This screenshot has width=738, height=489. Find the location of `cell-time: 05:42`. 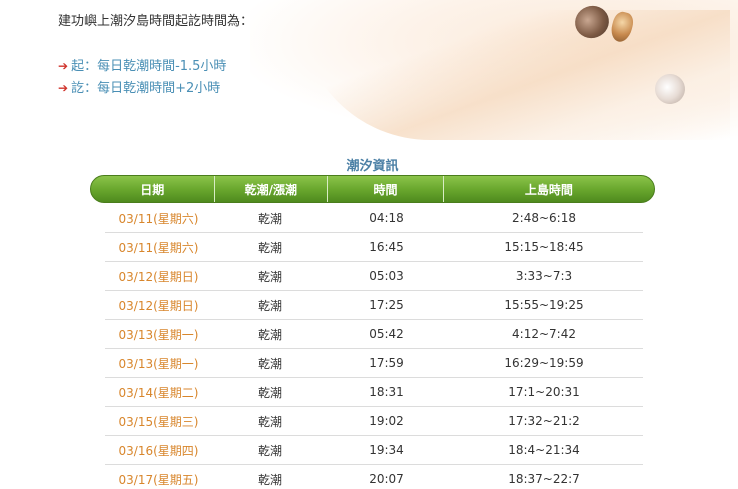

cell-time: 05:42 is located at coordinates (386, 334).